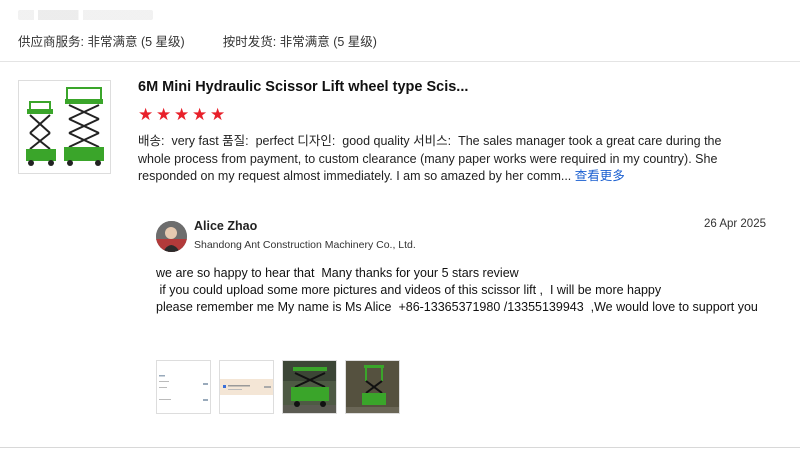 The image size is (800, 455). What do you see at coordinates (51, 42) in the screenshot?
I see `rating-label: 供应商服务:` at bounding box center [51, 42].